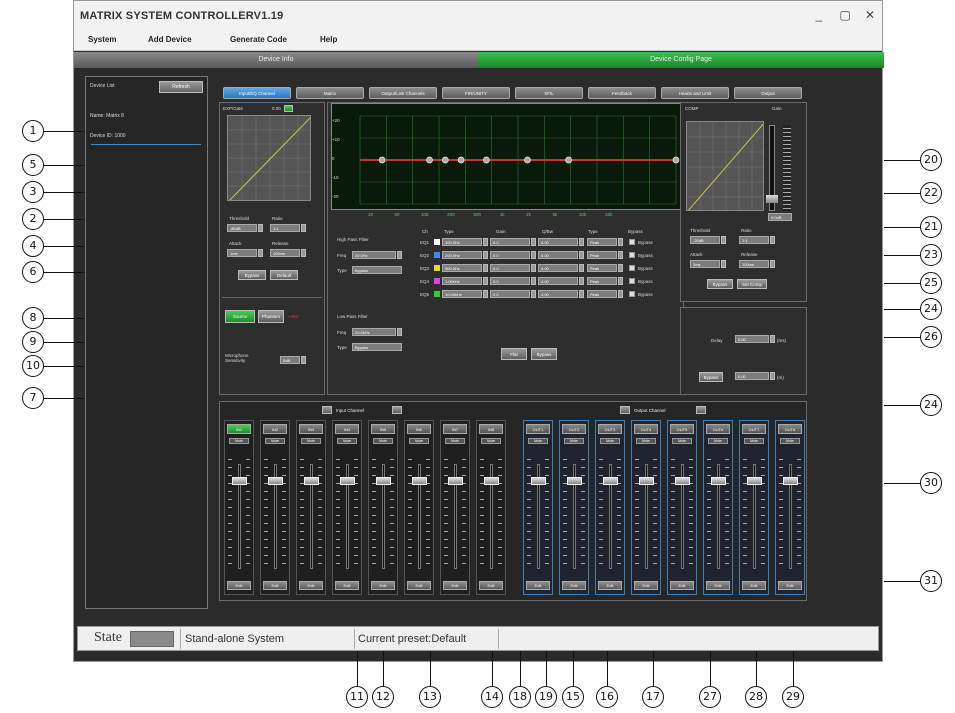  What do you see at coordinates (242, 228) in the screenshot?
I see `gate-threshold-input: -80dB` at bounding box center [242, 228].